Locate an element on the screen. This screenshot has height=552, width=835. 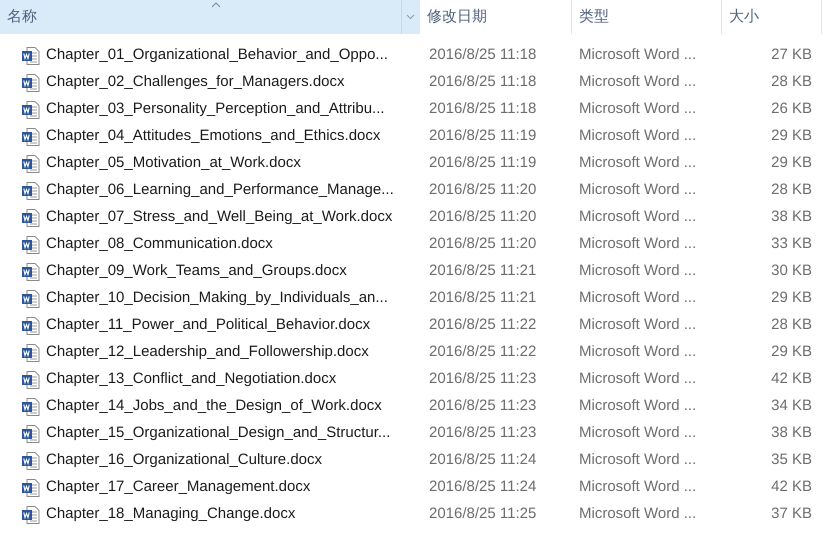
file-size: 30 KB is located at coordinates (791, 271).